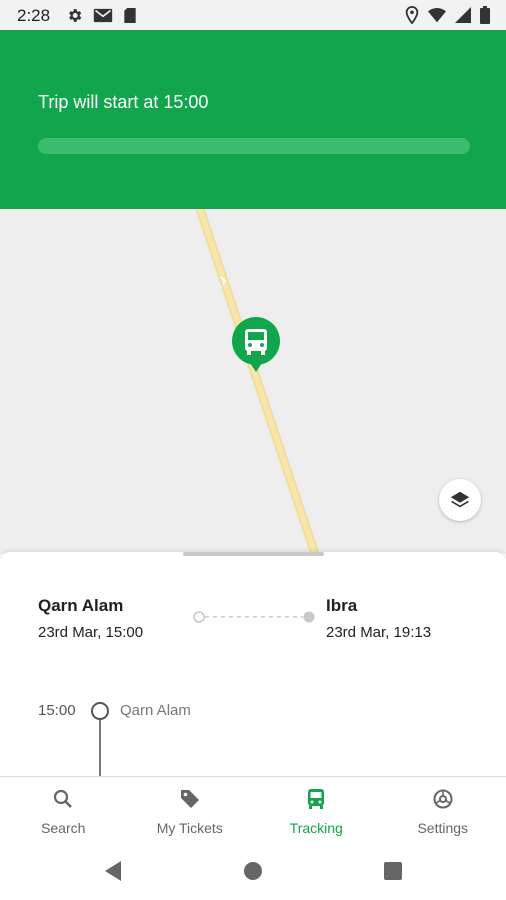  Describe the element at coordinates (91, 632) in the screenshot. I see `origin-datetime: 23rd Mar, 15:00` at that location.